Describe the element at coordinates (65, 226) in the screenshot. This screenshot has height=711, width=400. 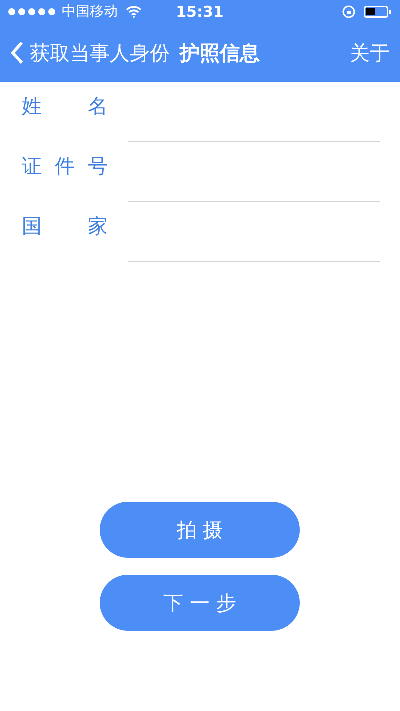
I see `field-label: 国 家` at that location.